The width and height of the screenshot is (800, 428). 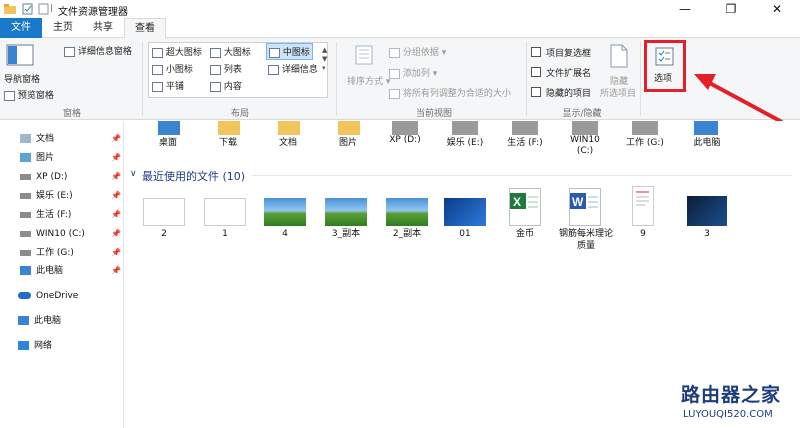 I want to click on frequent-folder-pictures: 图片, so click(x=348, y=141).